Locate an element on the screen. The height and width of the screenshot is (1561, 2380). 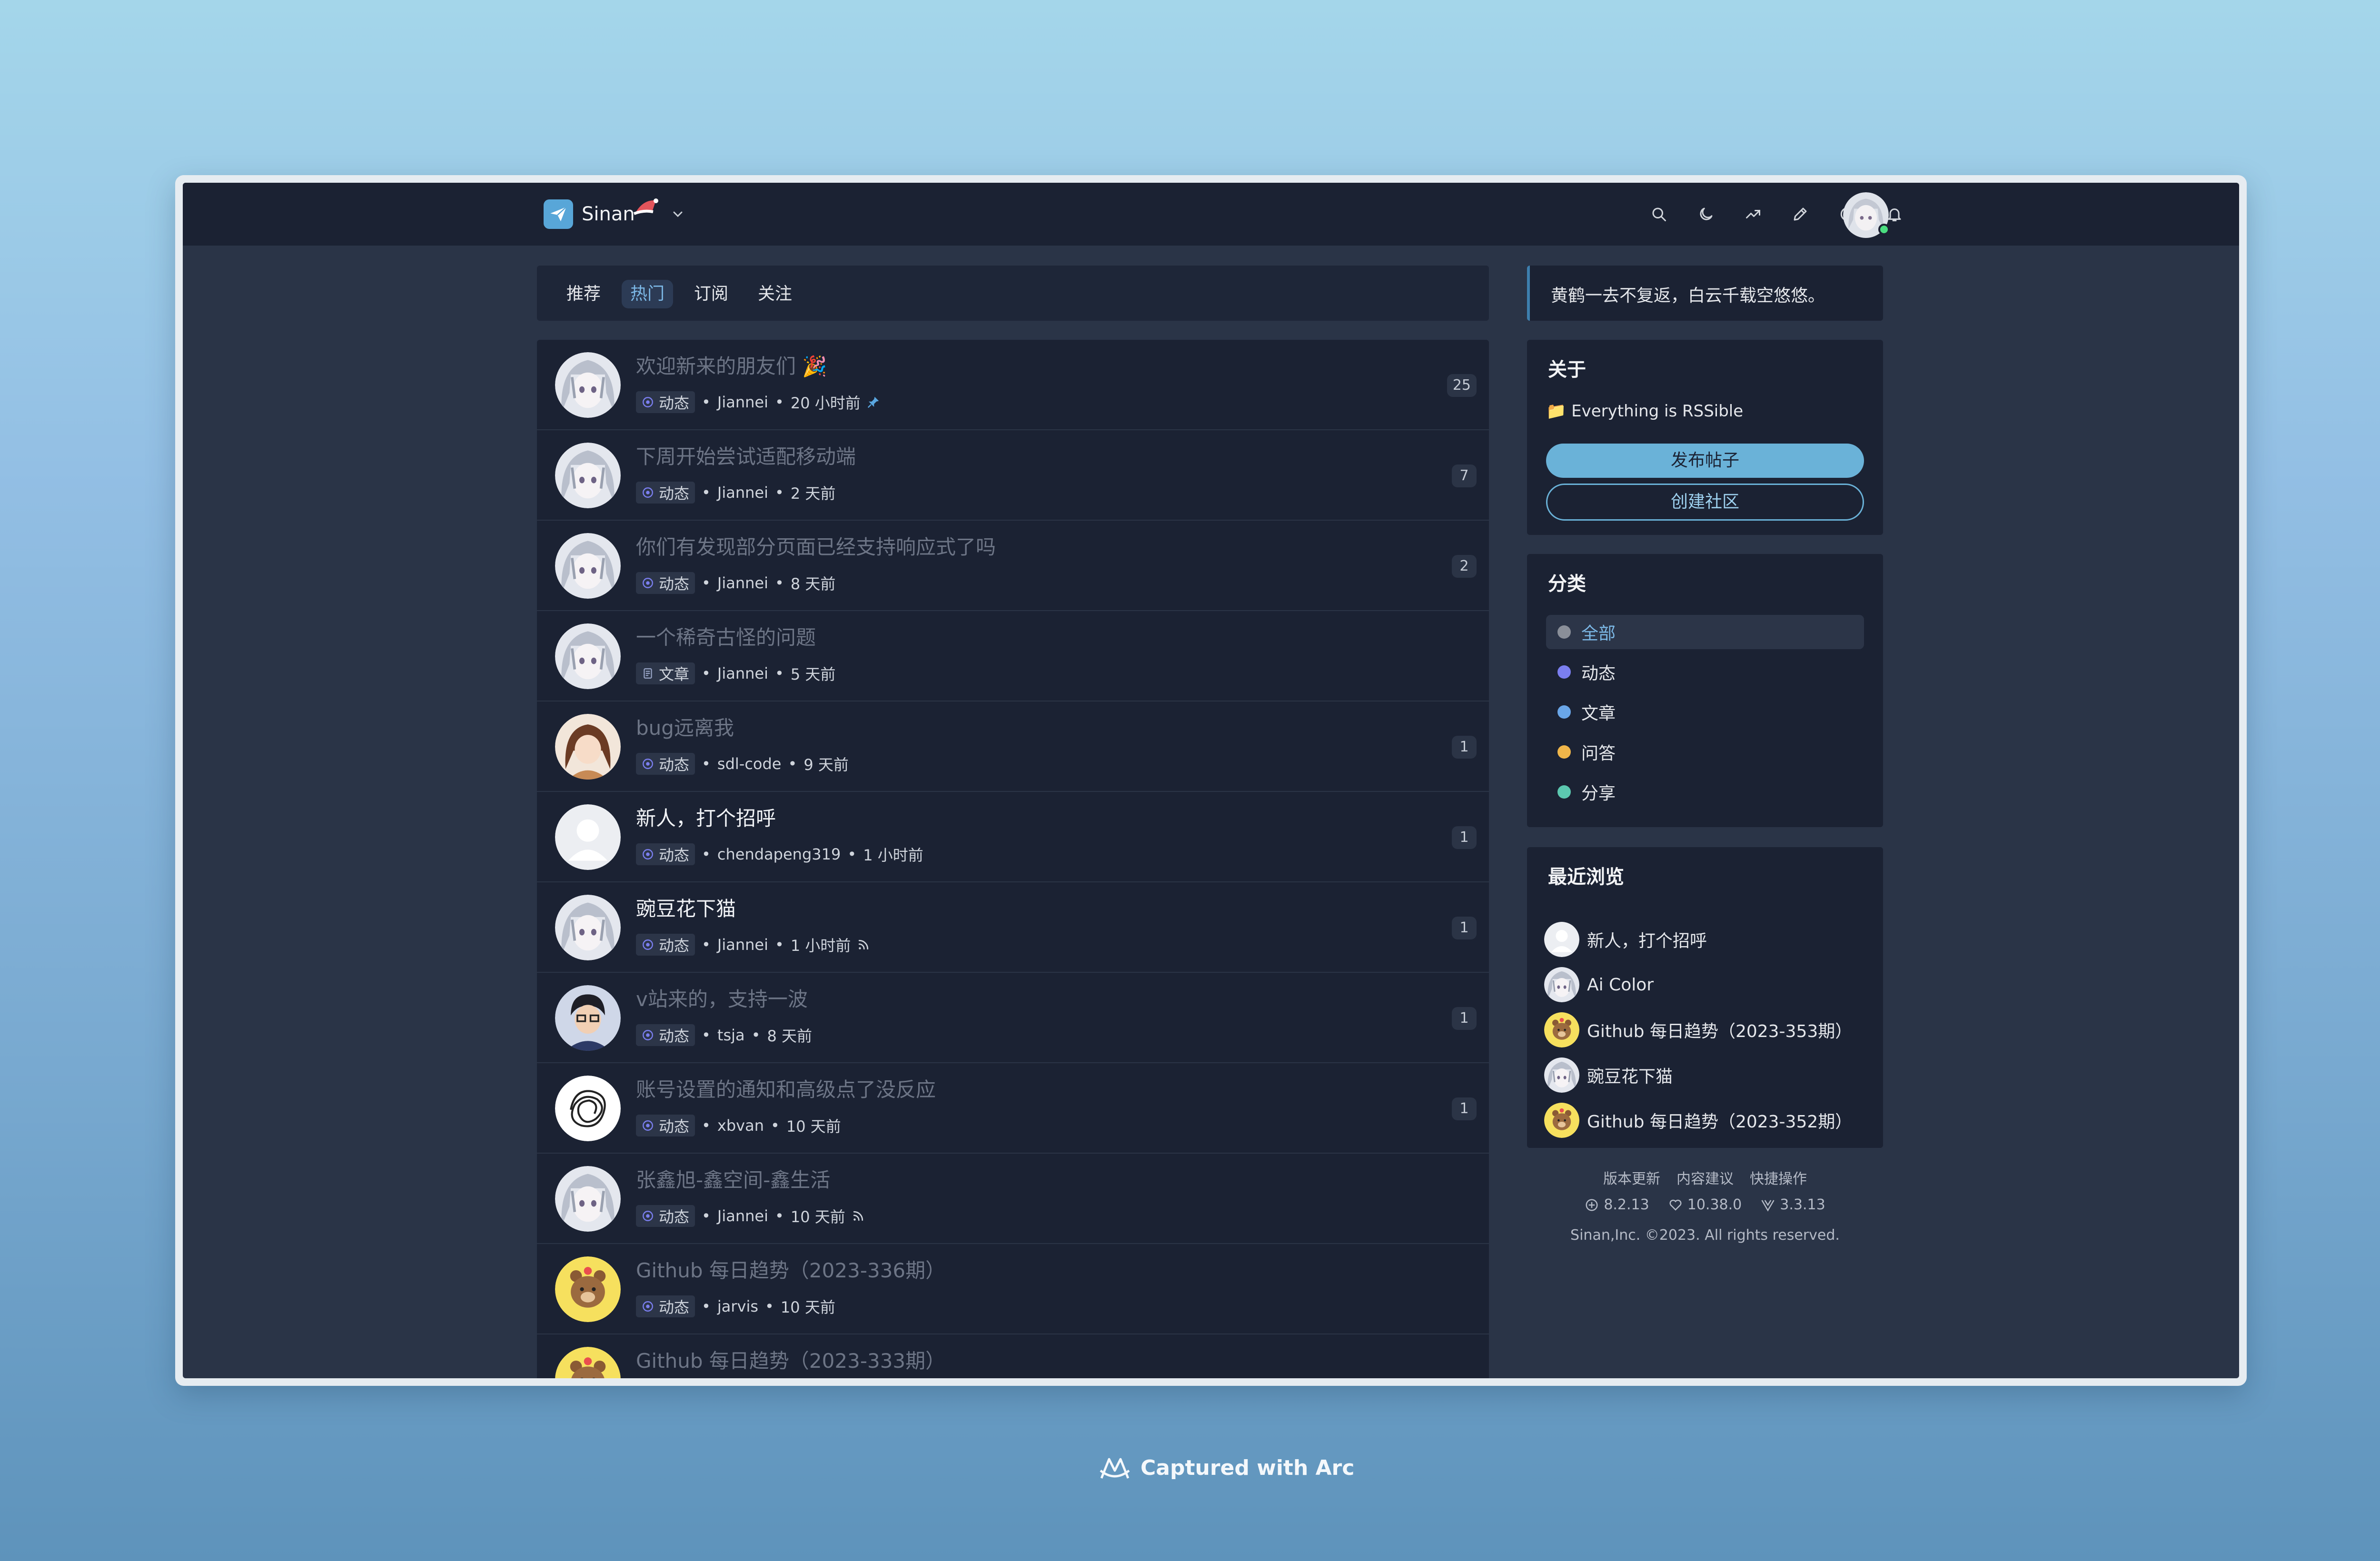
post-title: 一个稀奇古怪的问题 is located at coordinates (726, 636).